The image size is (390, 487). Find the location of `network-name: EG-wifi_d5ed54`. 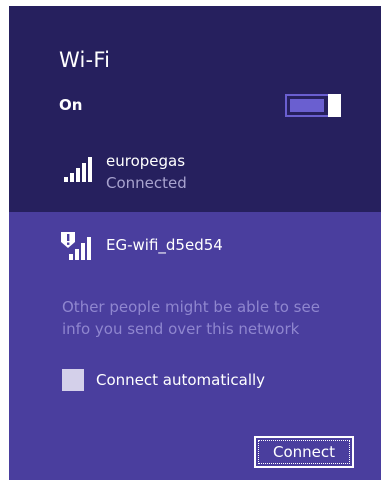

network-name: EG-wifi_d5ed54 is located at coordinates (164, 245).